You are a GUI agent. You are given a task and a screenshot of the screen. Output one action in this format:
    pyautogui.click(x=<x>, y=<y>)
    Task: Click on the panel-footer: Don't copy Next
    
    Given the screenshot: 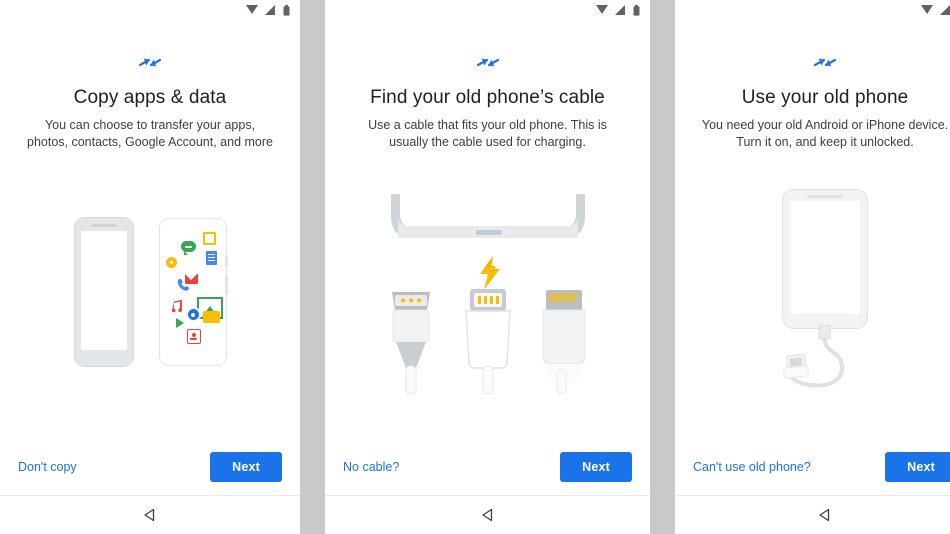 What is the action you would take?
    pyautogui.click(x=150, y=467)
    